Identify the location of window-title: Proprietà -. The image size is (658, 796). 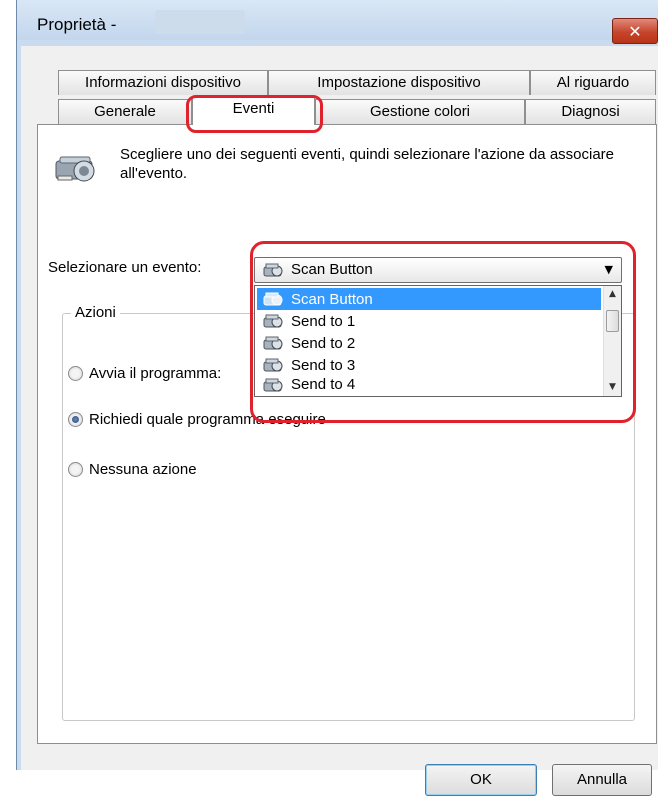
(77, 24).